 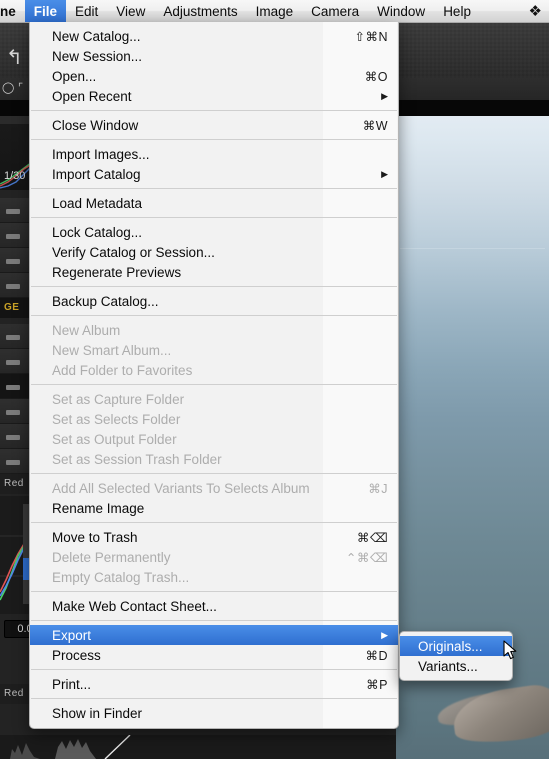 I want to click on menu-item-label: Rename Image, so click(x=98, y=508).